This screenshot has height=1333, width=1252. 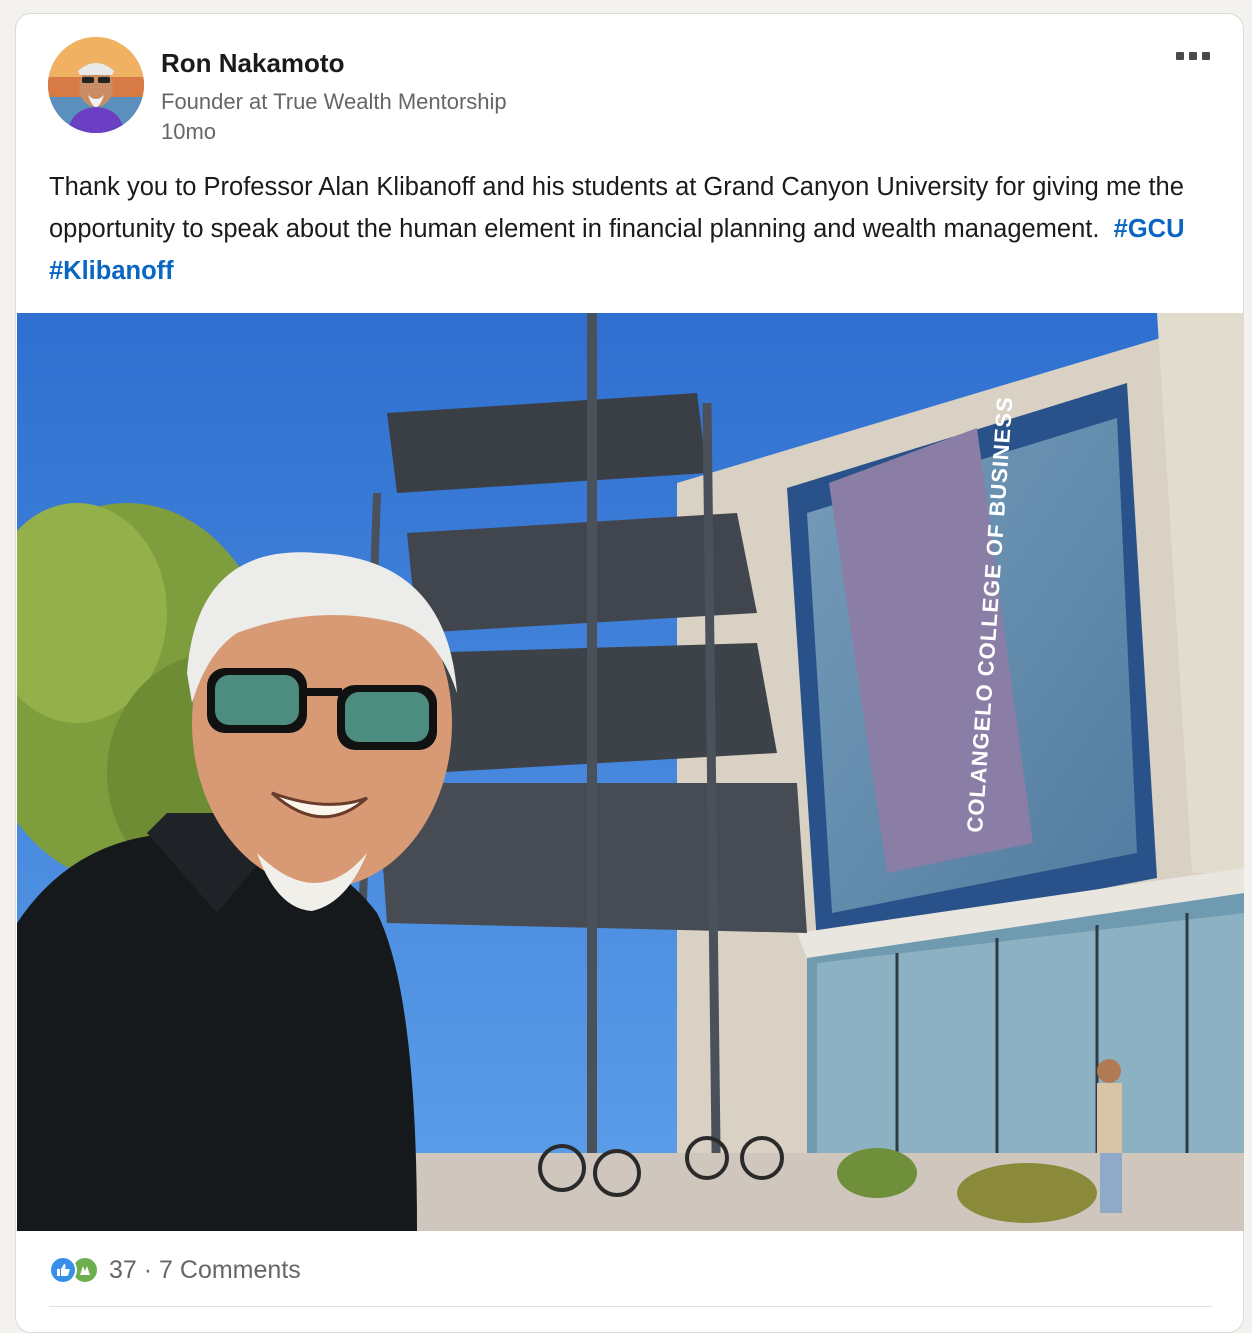 What do you see at coordinates (189, 131) in the screenshot?
I see `post-timestamp: 10mo` at bounding box center [189, 131].